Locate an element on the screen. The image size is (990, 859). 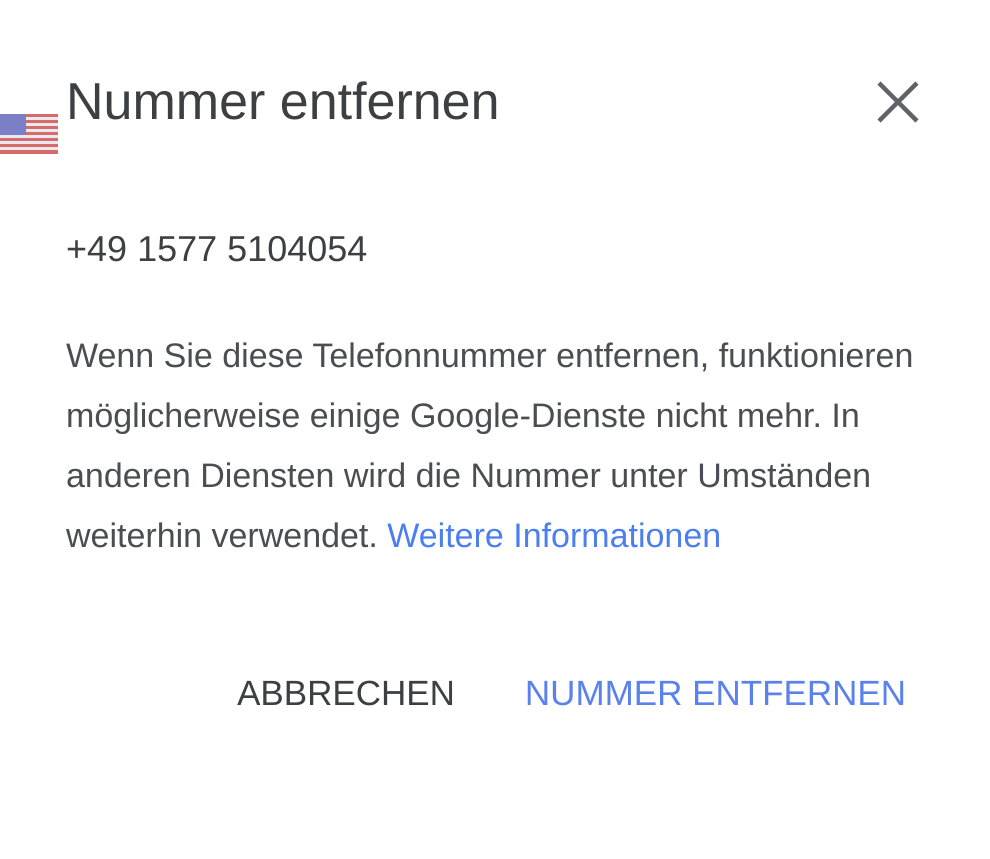
flag-icon is located at coordinates (29, 134).